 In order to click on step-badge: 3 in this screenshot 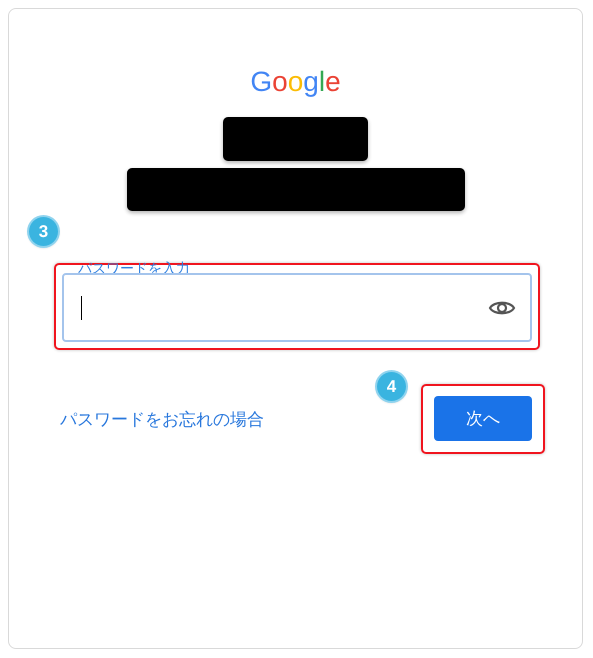, I will do `click(43, 231)`.